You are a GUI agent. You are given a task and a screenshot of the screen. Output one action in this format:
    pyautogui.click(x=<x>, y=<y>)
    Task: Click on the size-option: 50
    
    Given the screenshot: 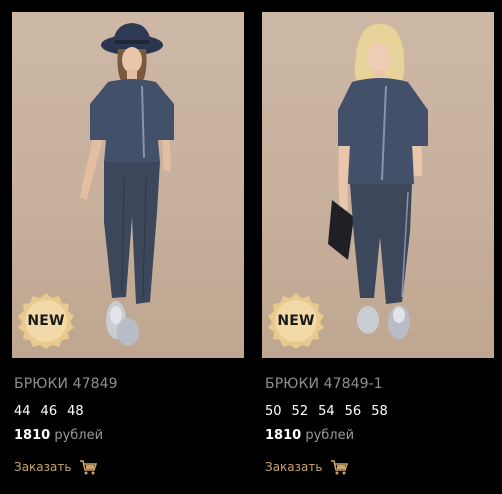 What is the action you would take?
    pyautogui.click(x=273, y=411)
    